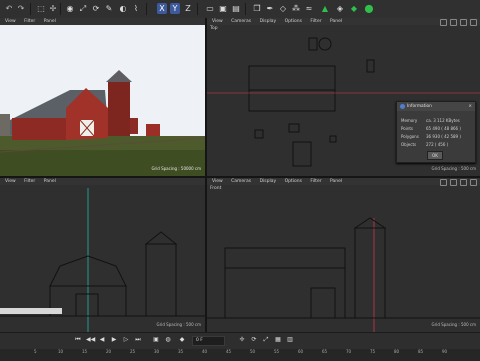 Image resolution: width=480 pixels, height=361 pixels. What do you see at coordinates (83, 8) in the screenshot?
I see `scale-icon: ⤢` at bounding box center [83, 8].